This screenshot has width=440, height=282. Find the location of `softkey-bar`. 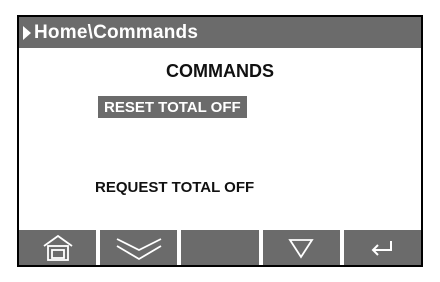

softkey-bar is located at coordinates (220, 247).